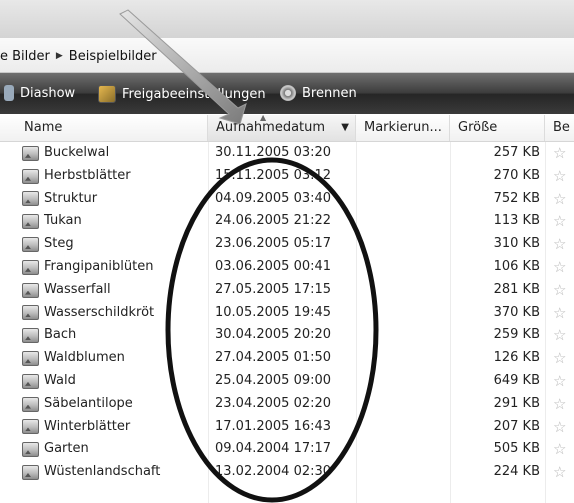  What do you see at coordinates (478, 127) in the screenshot?
I see `column-header-size-label: Größe` at bounding box center [478, 127].